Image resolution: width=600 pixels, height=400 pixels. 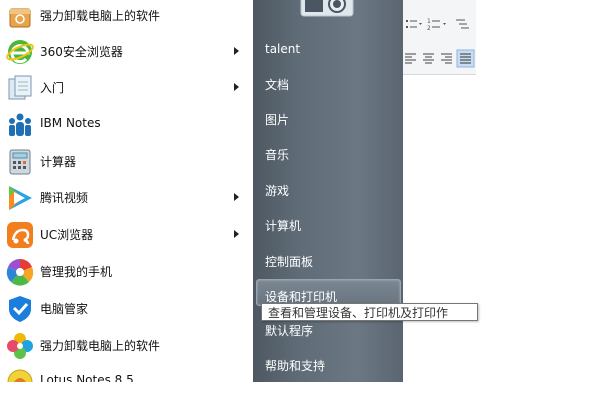 I want to click on program-item-phone-manager: 管理我的手机, so click(x=126, y=272).